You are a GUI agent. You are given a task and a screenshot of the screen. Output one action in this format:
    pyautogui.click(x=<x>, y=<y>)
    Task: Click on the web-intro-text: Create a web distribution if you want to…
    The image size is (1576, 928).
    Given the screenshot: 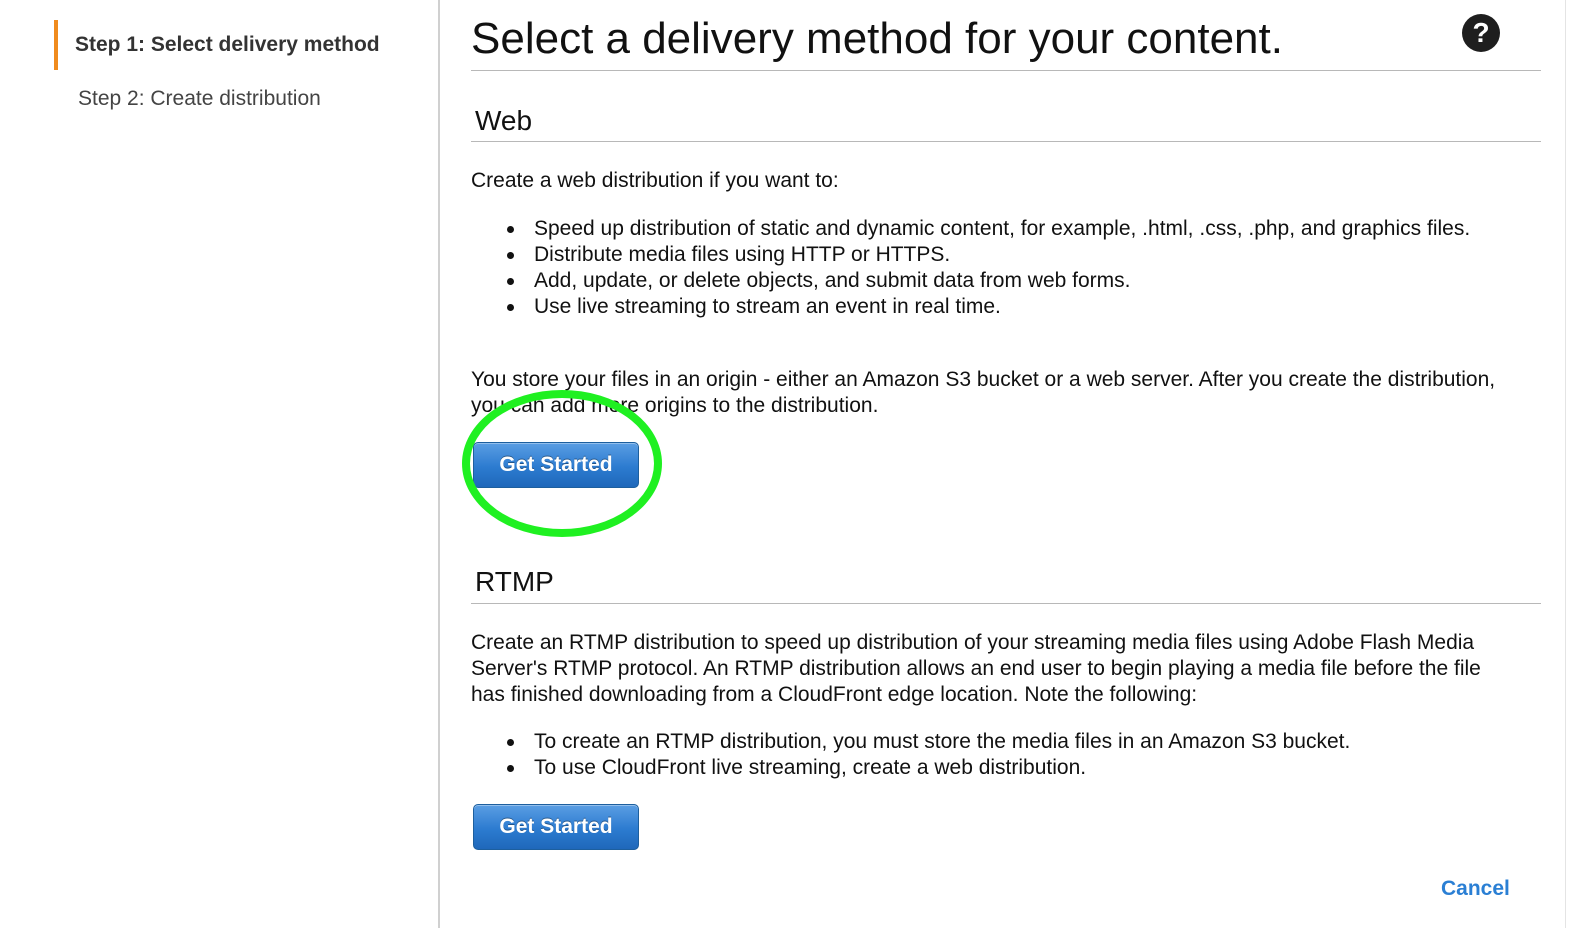 What is the action you would take?
    pyautogui.click(x=655, y=180)
    